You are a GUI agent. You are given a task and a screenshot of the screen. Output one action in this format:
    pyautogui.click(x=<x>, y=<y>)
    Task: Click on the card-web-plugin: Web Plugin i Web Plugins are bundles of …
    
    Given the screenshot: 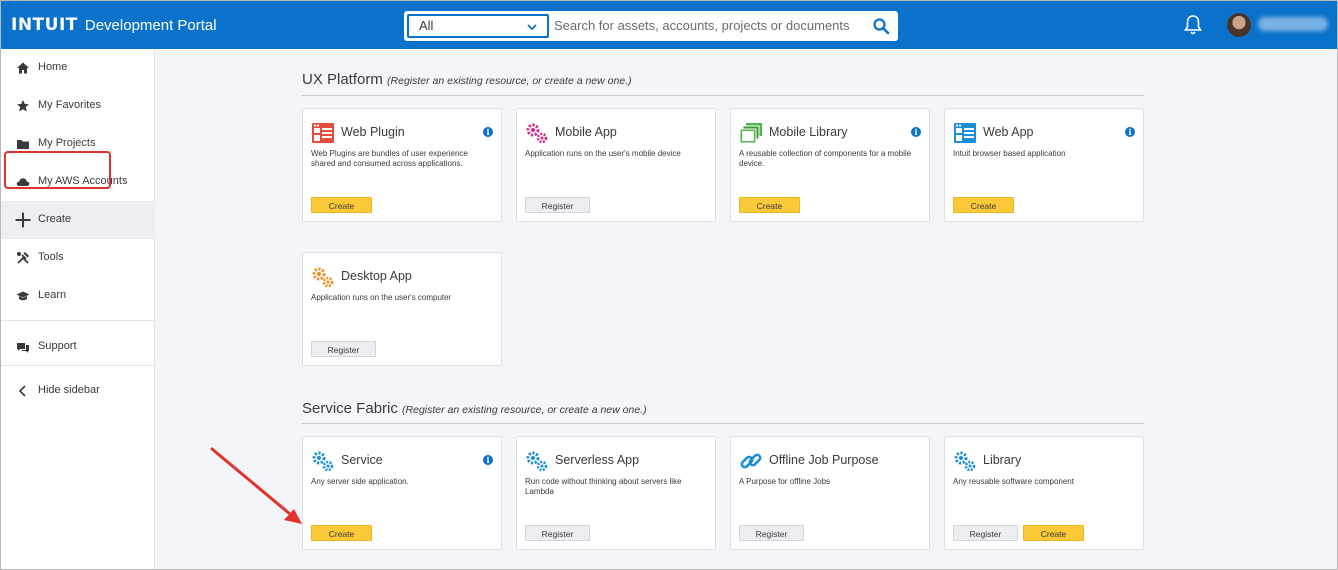 What is the action you would take?
    pyautogui.click(x=402, y=165)
    